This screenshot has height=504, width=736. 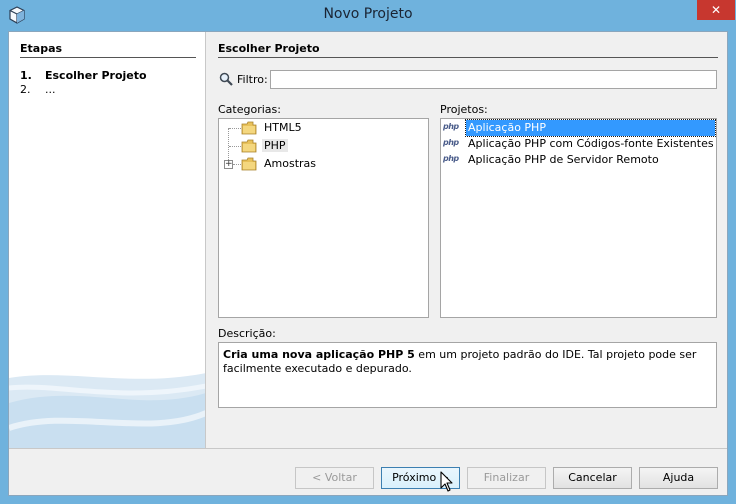 What do you see at coordinates (678, 478) in the screenshot?
I see `help-button: Ajuda` at bounding box center [678, 478].